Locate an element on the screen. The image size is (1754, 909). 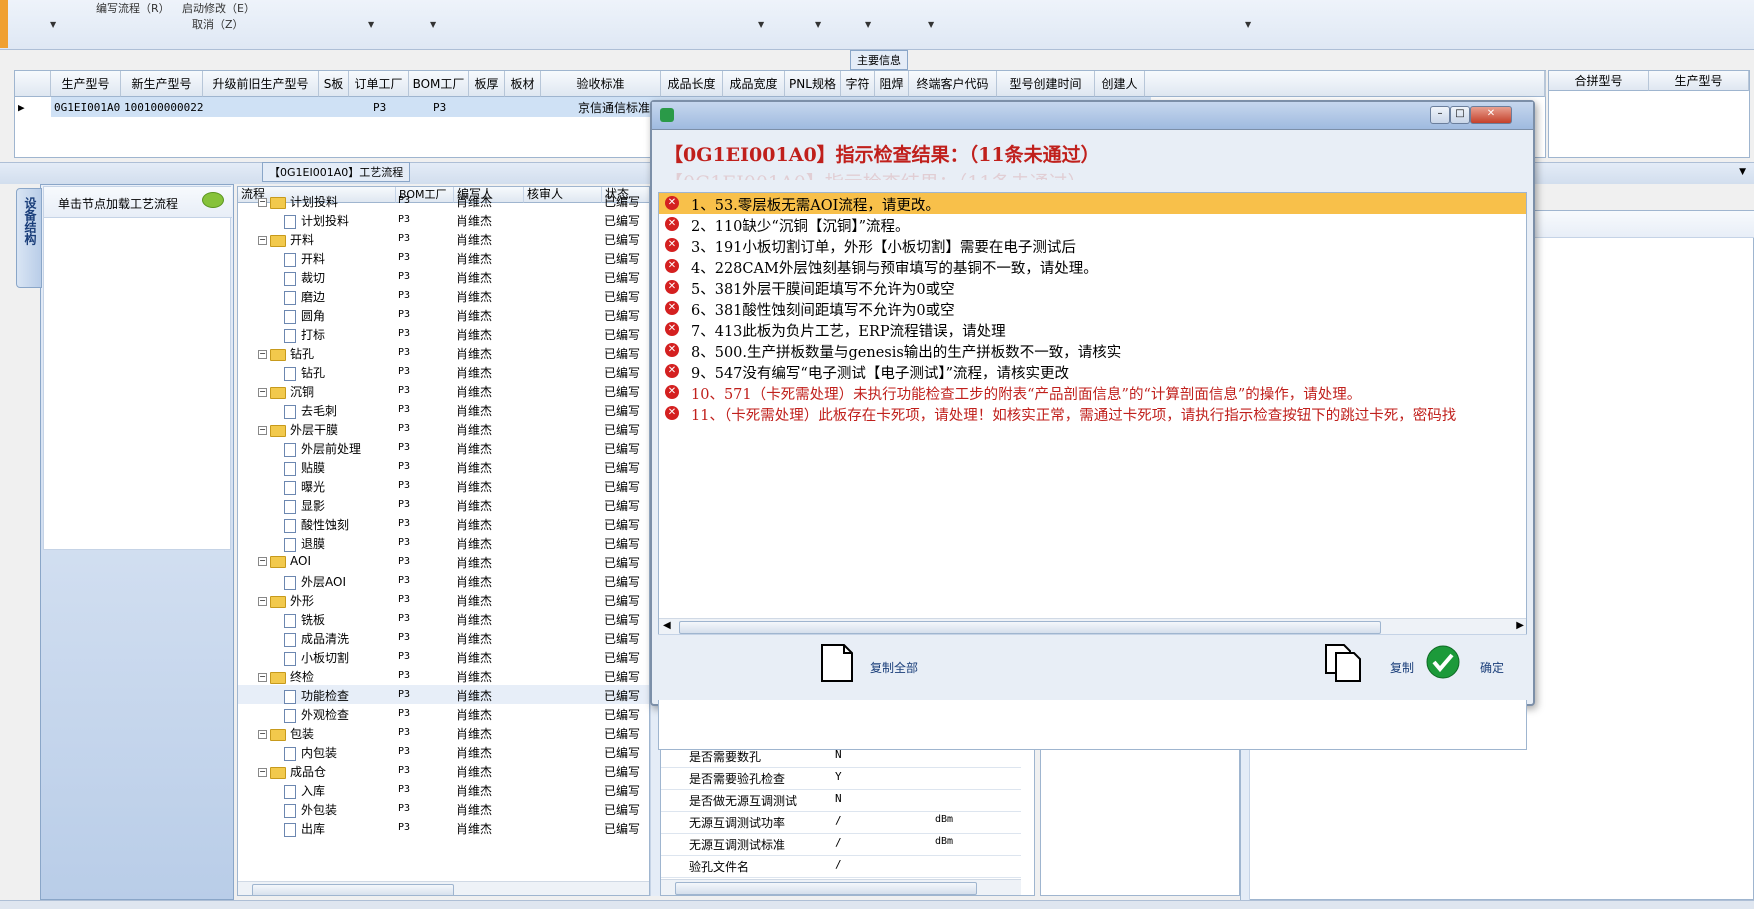
error-message-item: ✕ 3、191小板切割订单，外形【小板切割】需要在电子测试后 is located at coordinates (1092, 245).